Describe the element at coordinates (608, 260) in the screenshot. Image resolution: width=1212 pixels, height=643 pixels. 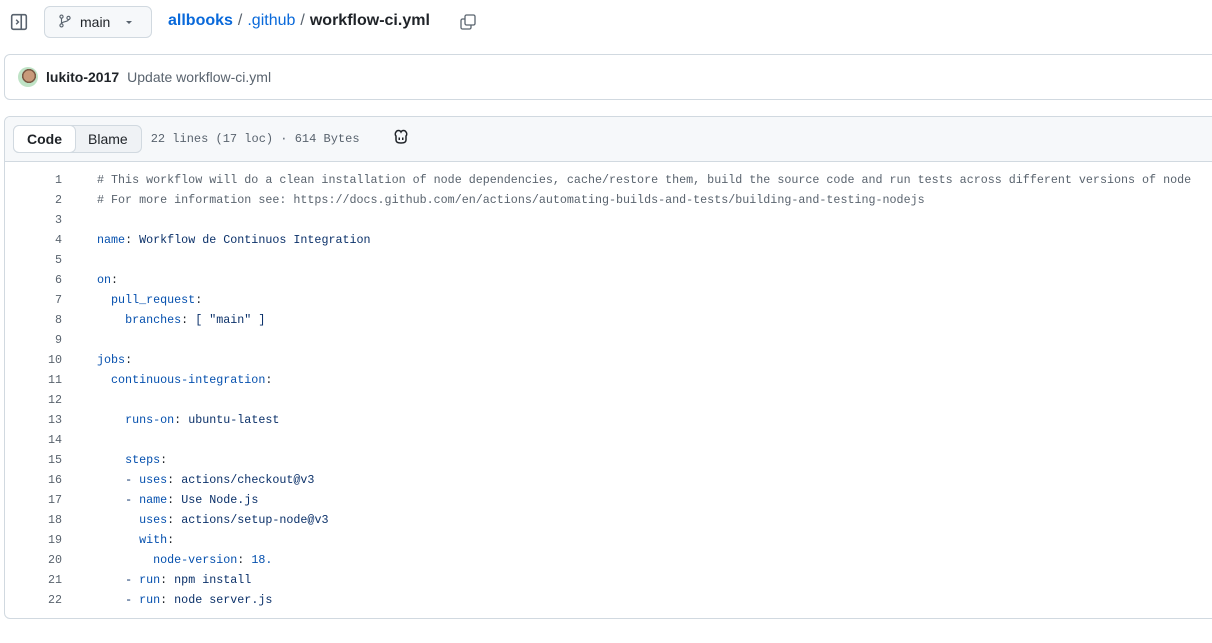
I see `code-line: 5` at that location.